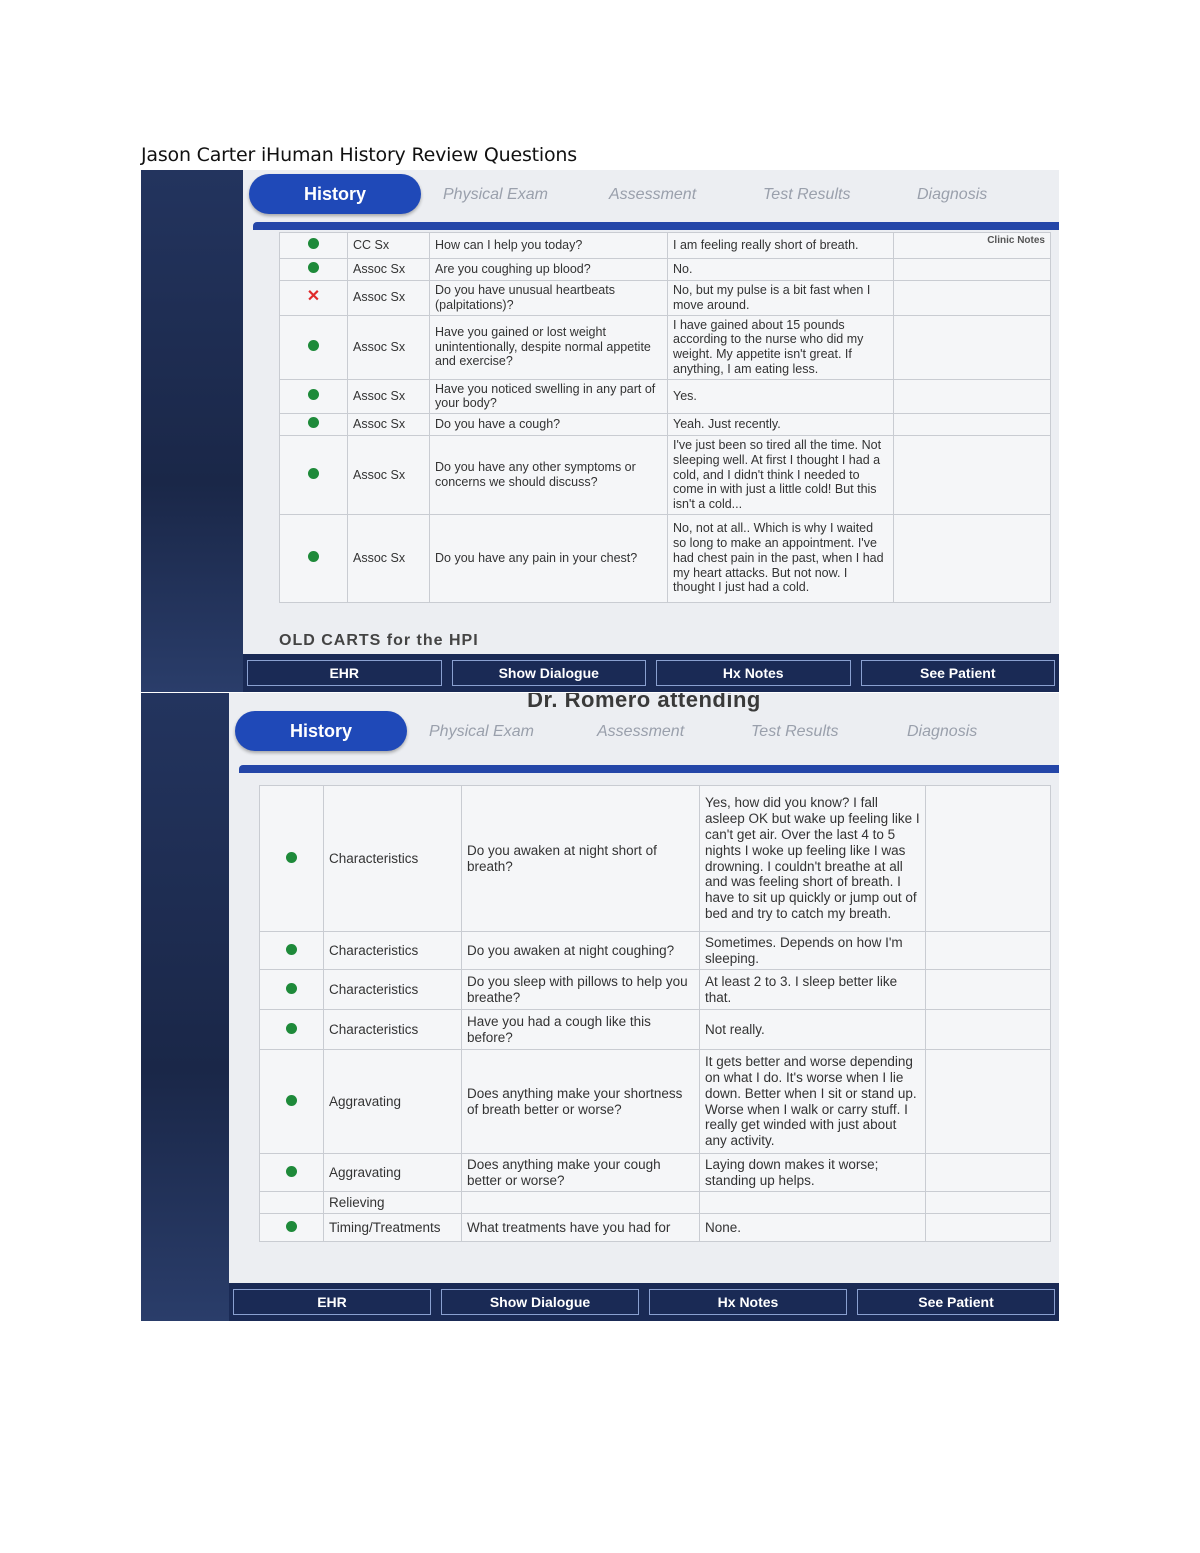  Describe the element at coordinates (580, 858) in the screenshot. I see `question-cell: Do you awaken at night short of breath?` at that location.